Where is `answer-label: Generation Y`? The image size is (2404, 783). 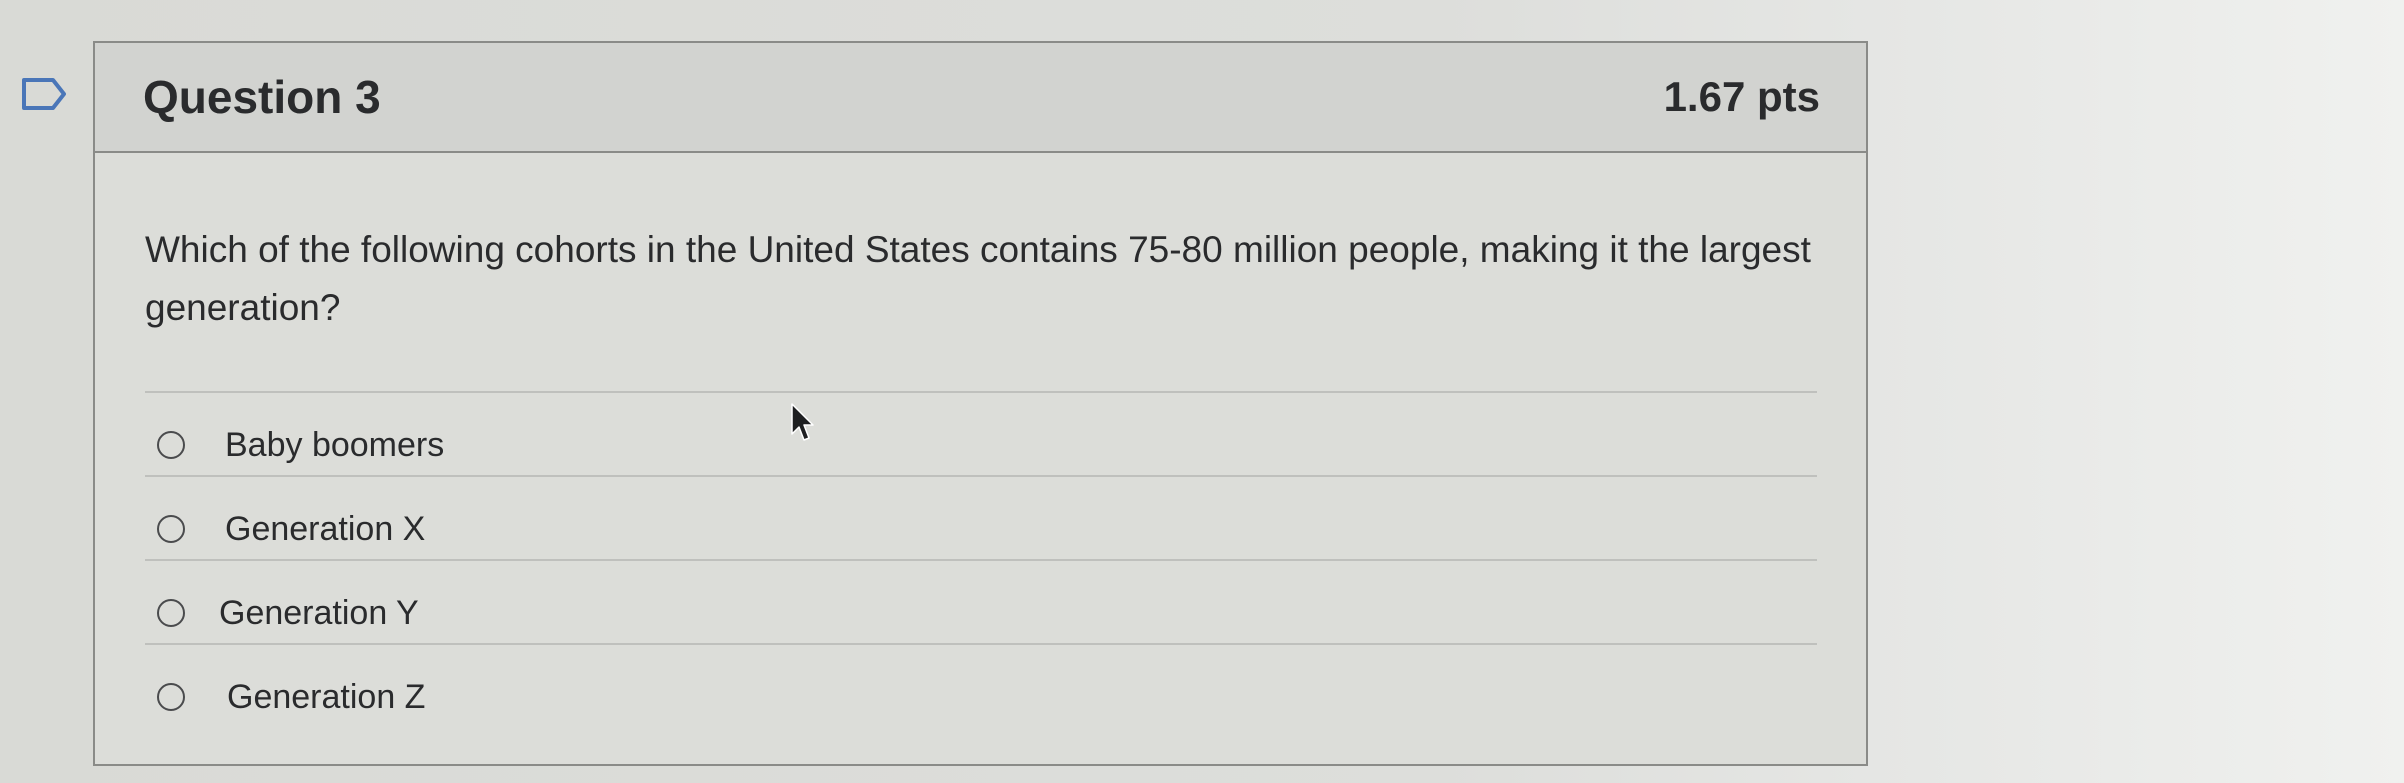
answer-label: Generation Y is located at coordinates (319, 612).